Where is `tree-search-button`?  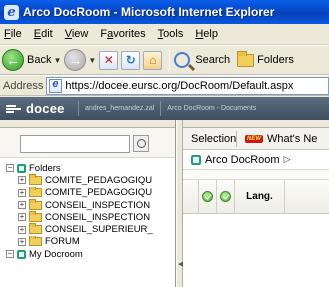
tree-search-button is located at coordinates (141, 143).